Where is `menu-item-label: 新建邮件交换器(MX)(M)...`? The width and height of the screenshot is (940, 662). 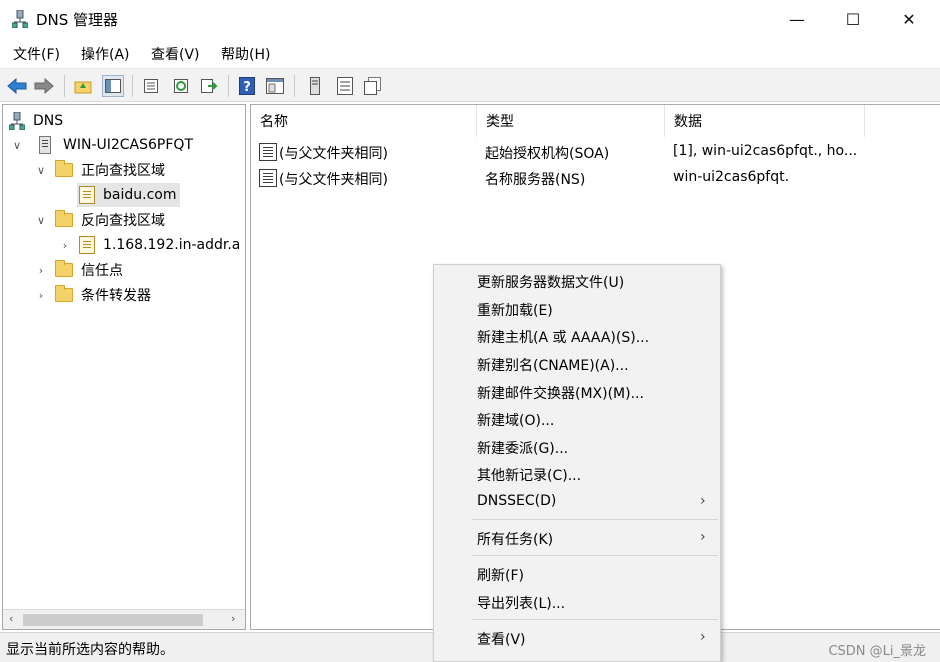 menu-item-label: 新建邮件交换器(MX)(M)... is located at coordinates (560, 394).